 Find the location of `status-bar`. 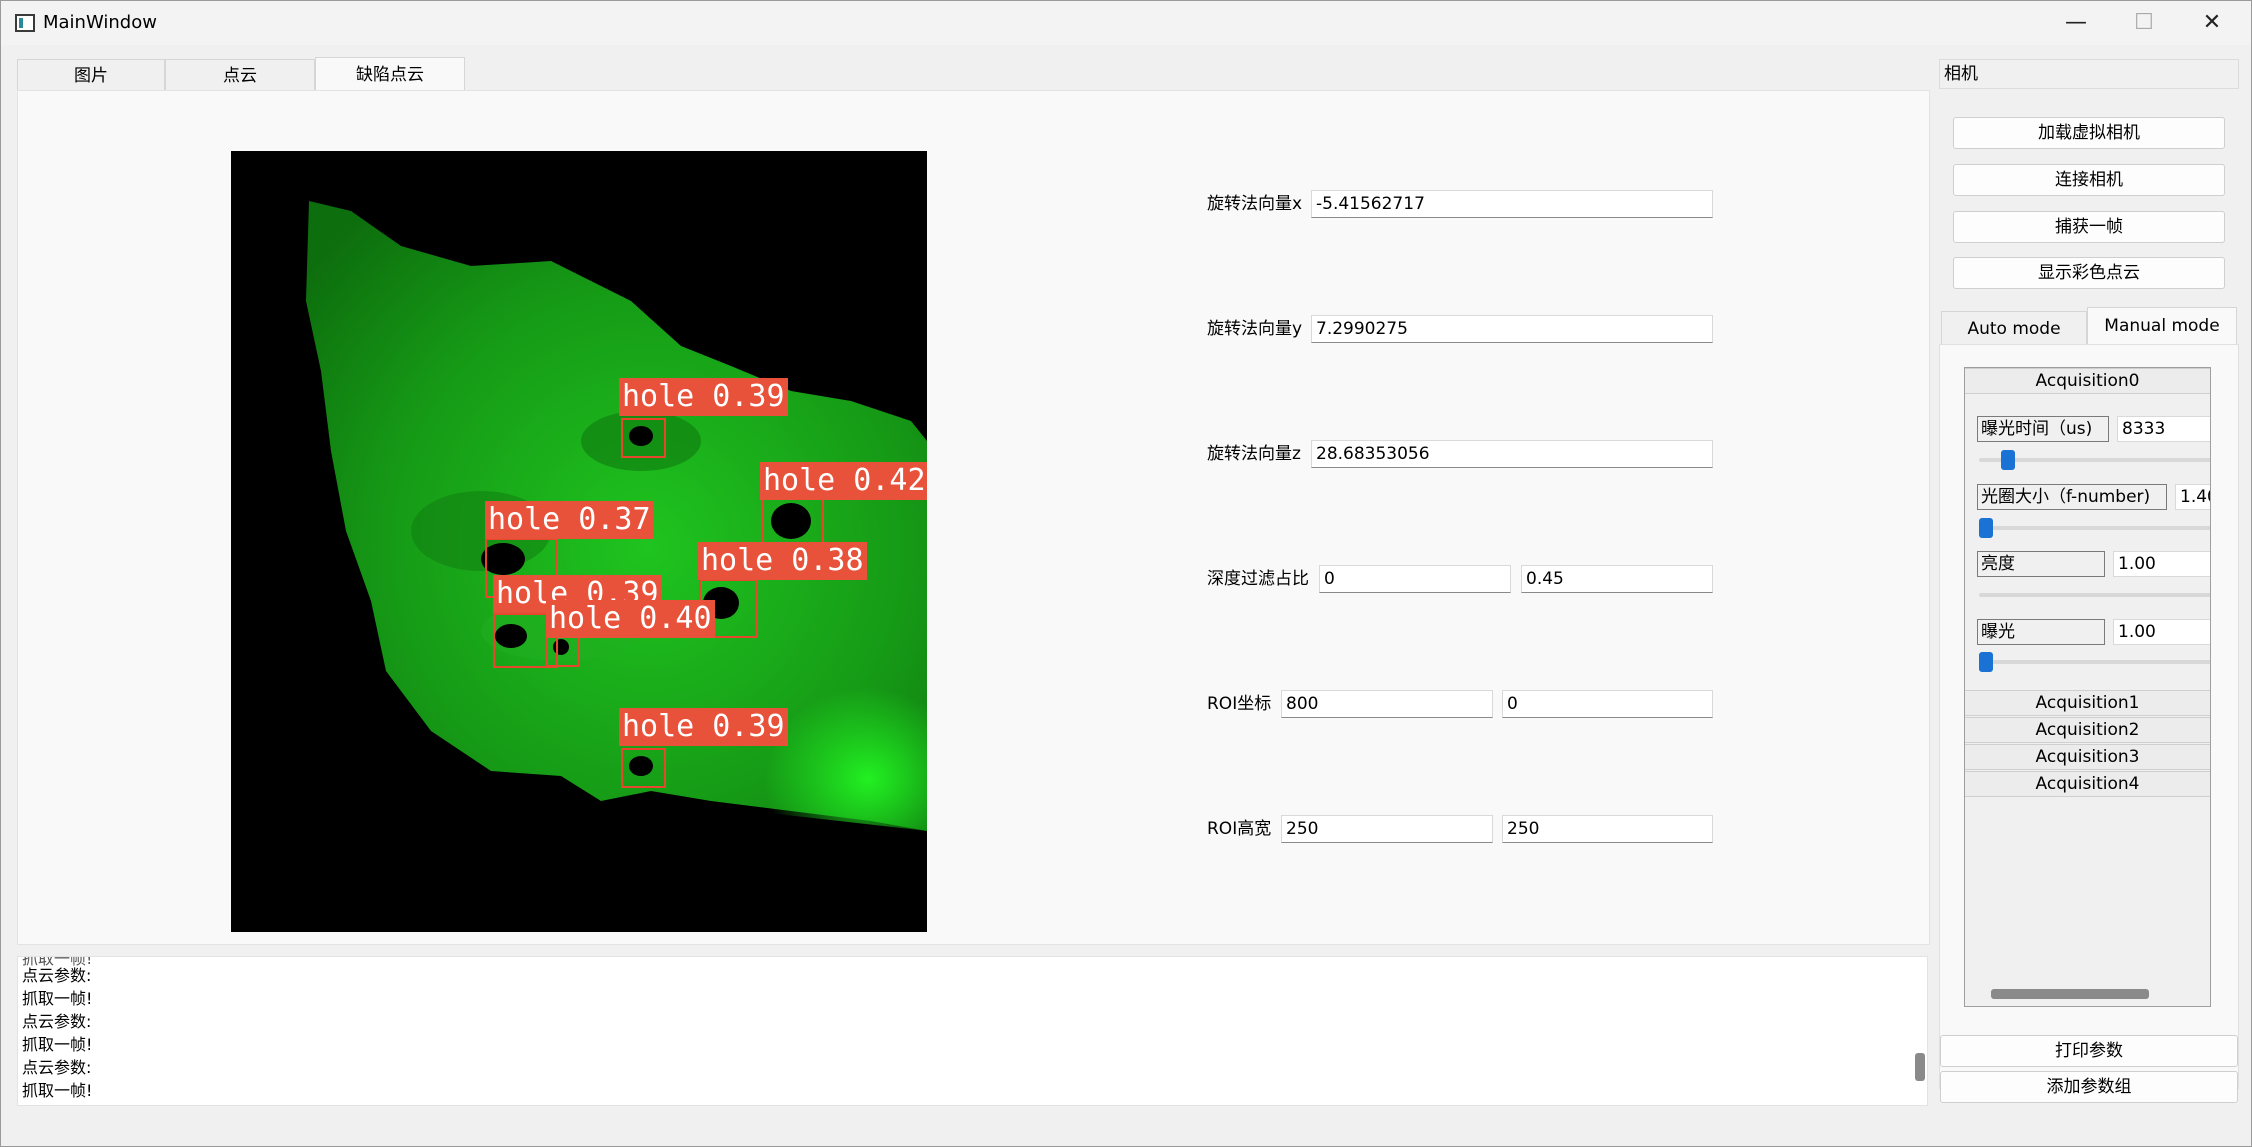

status-bar is located at coordinates (1126, 1127).